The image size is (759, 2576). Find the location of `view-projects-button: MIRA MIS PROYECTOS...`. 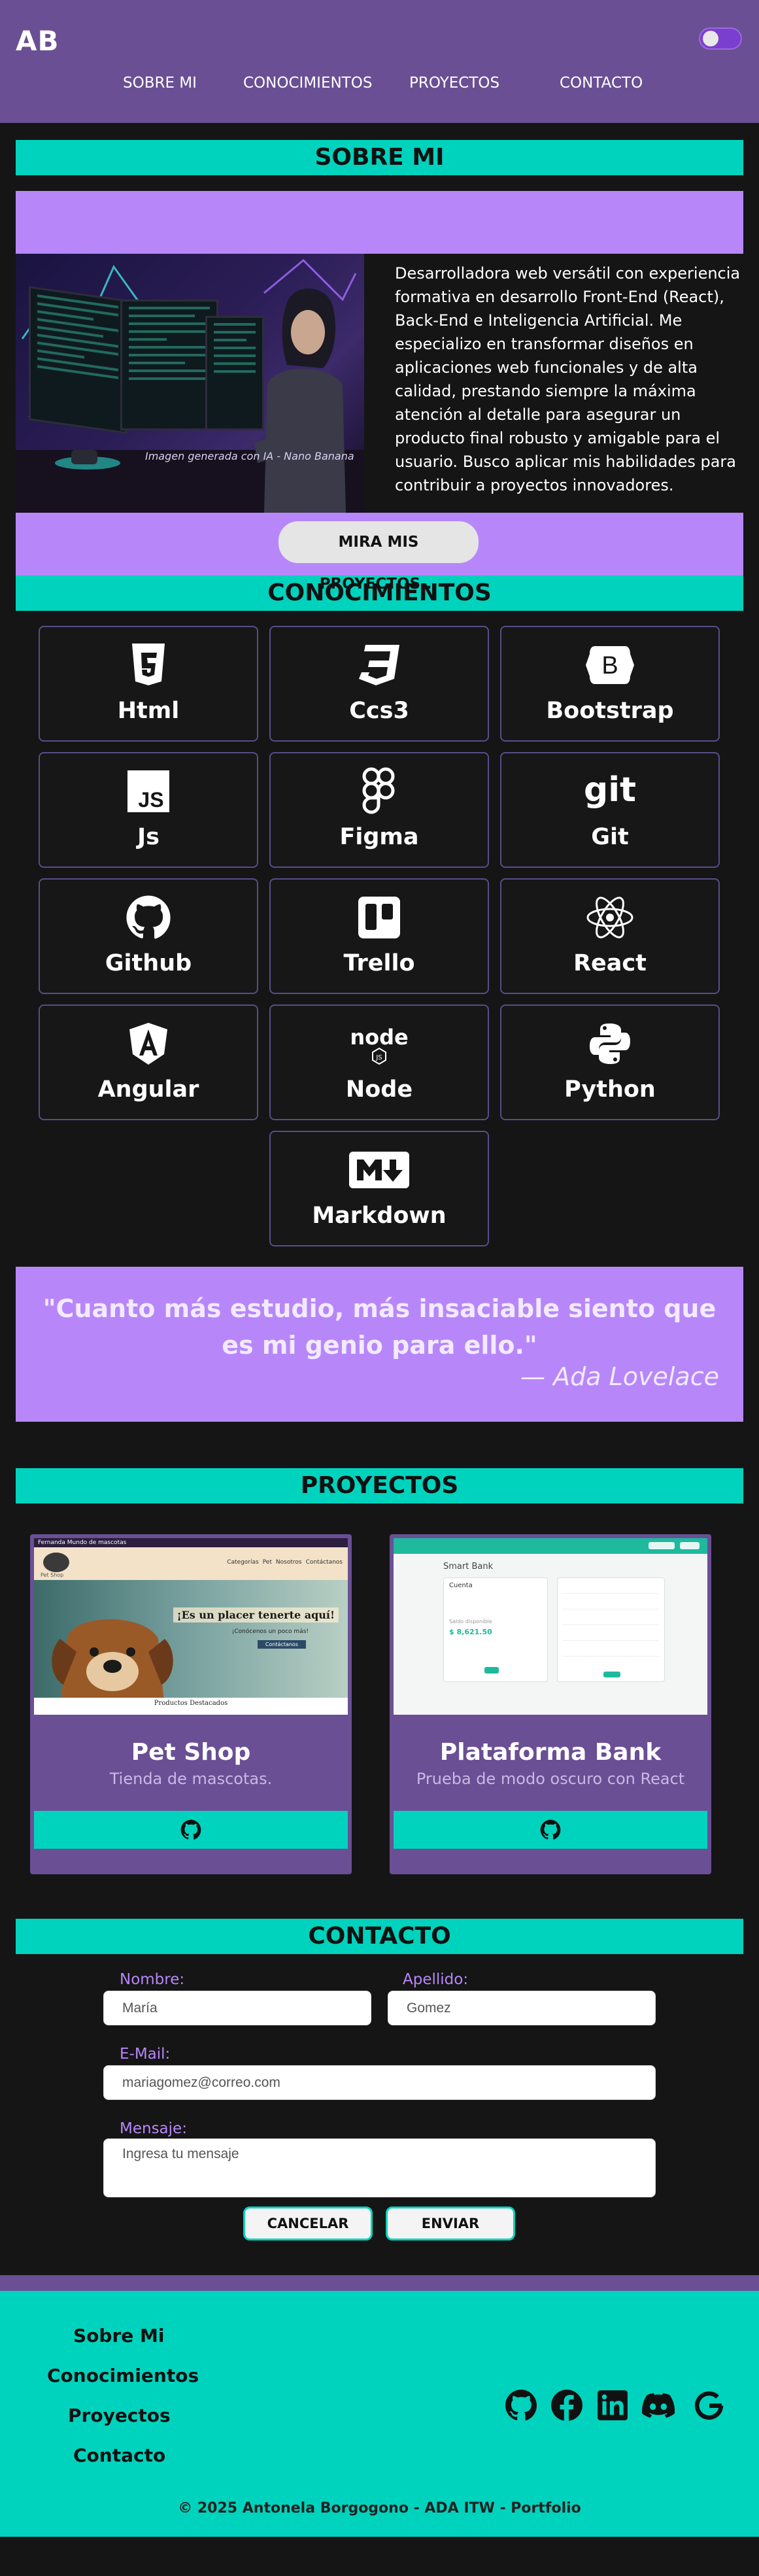

view-projects-button: MIRA MIS PROYECTOS... is located at coordinates (379, 557).